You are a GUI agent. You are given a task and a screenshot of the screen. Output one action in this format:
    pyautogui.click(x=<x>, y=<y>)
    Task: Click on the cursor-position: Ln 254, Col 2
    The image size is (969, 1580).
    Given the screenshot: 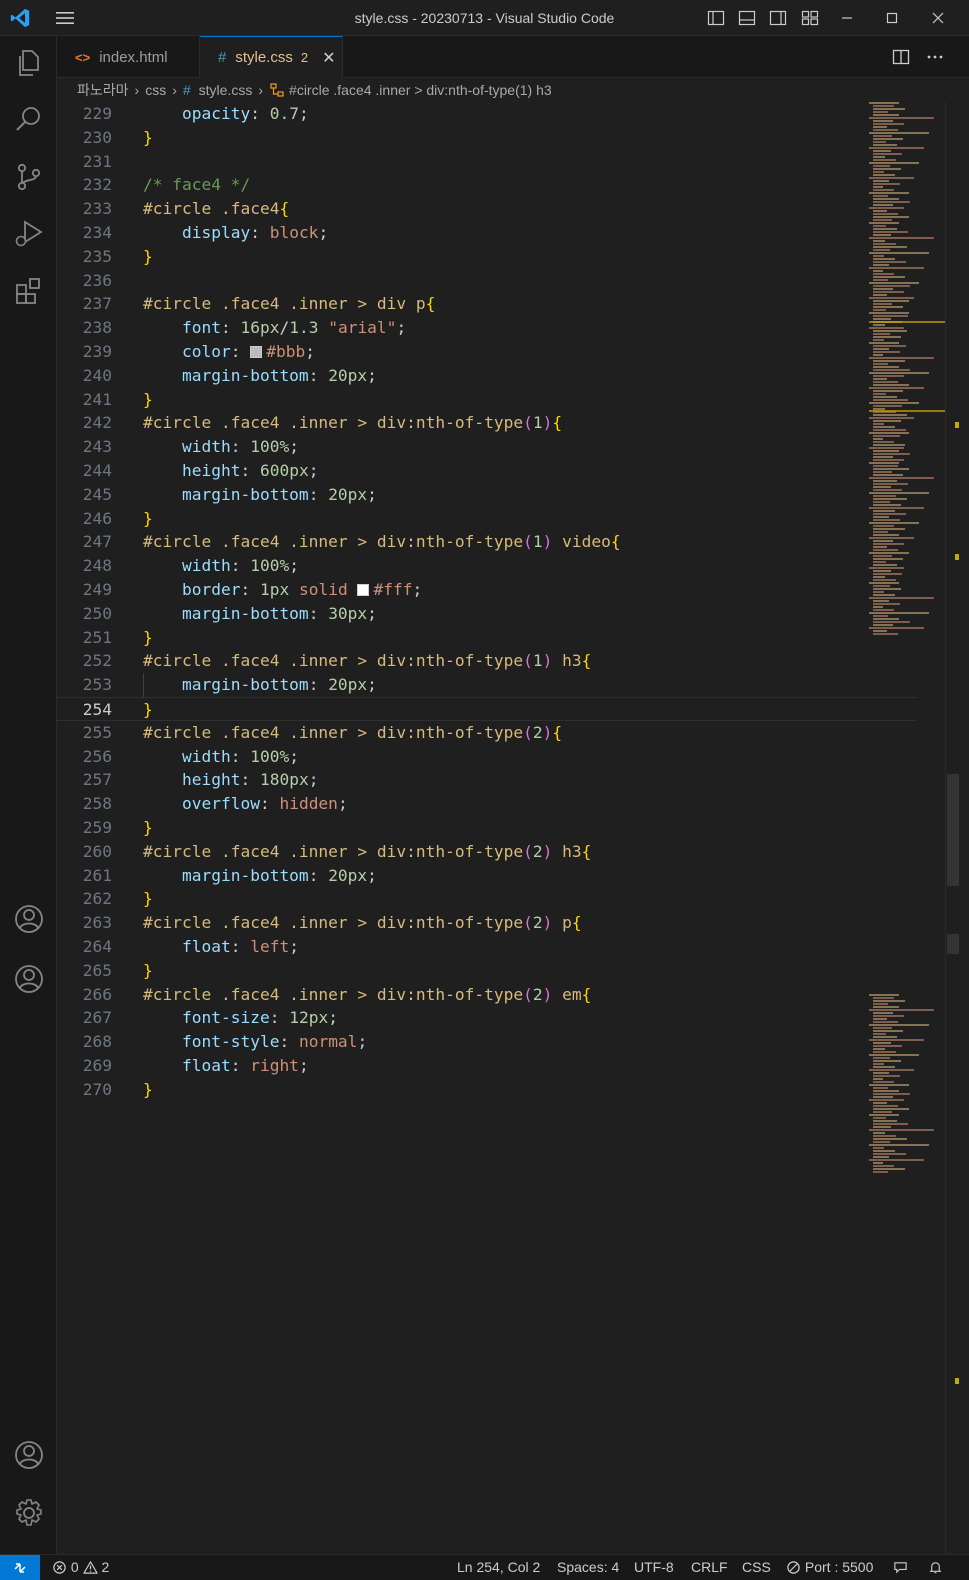 What is the action you would take?
    pyautogui.click(x=498, y=1567)
    